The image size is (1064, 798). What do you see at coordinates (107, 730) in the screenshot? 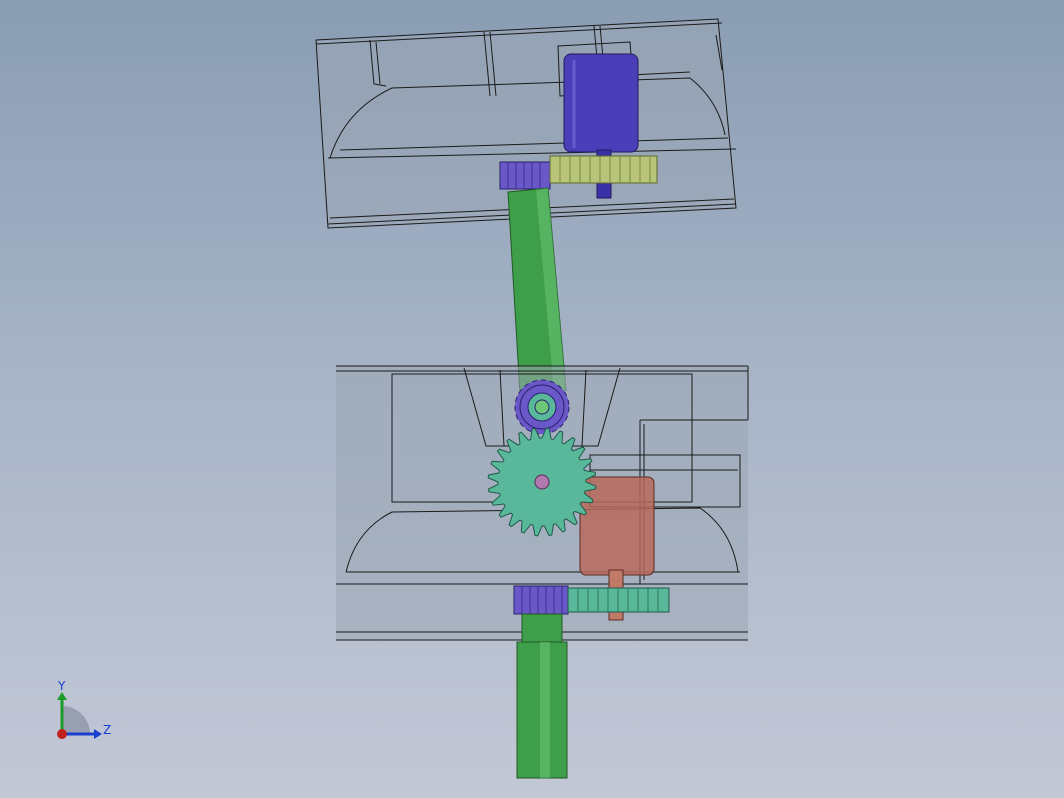
I see `z-axis-label: Z` at bounding box center [107, 730].